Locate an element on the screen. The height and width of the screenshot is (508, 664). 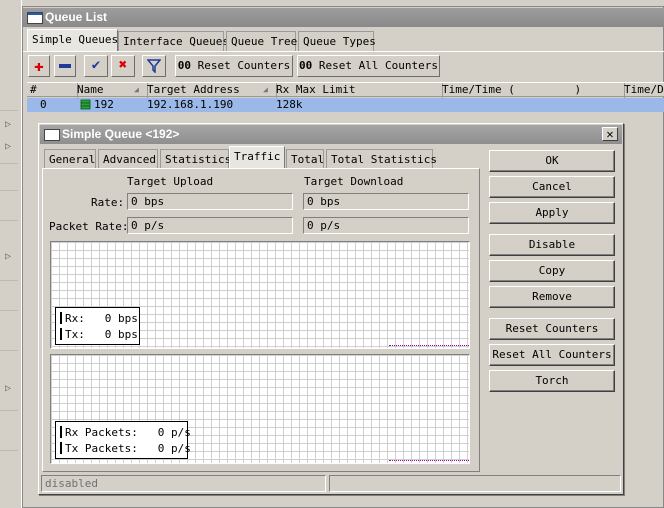
disable-x-icon: ✖ is located at coordinates (123, 66).